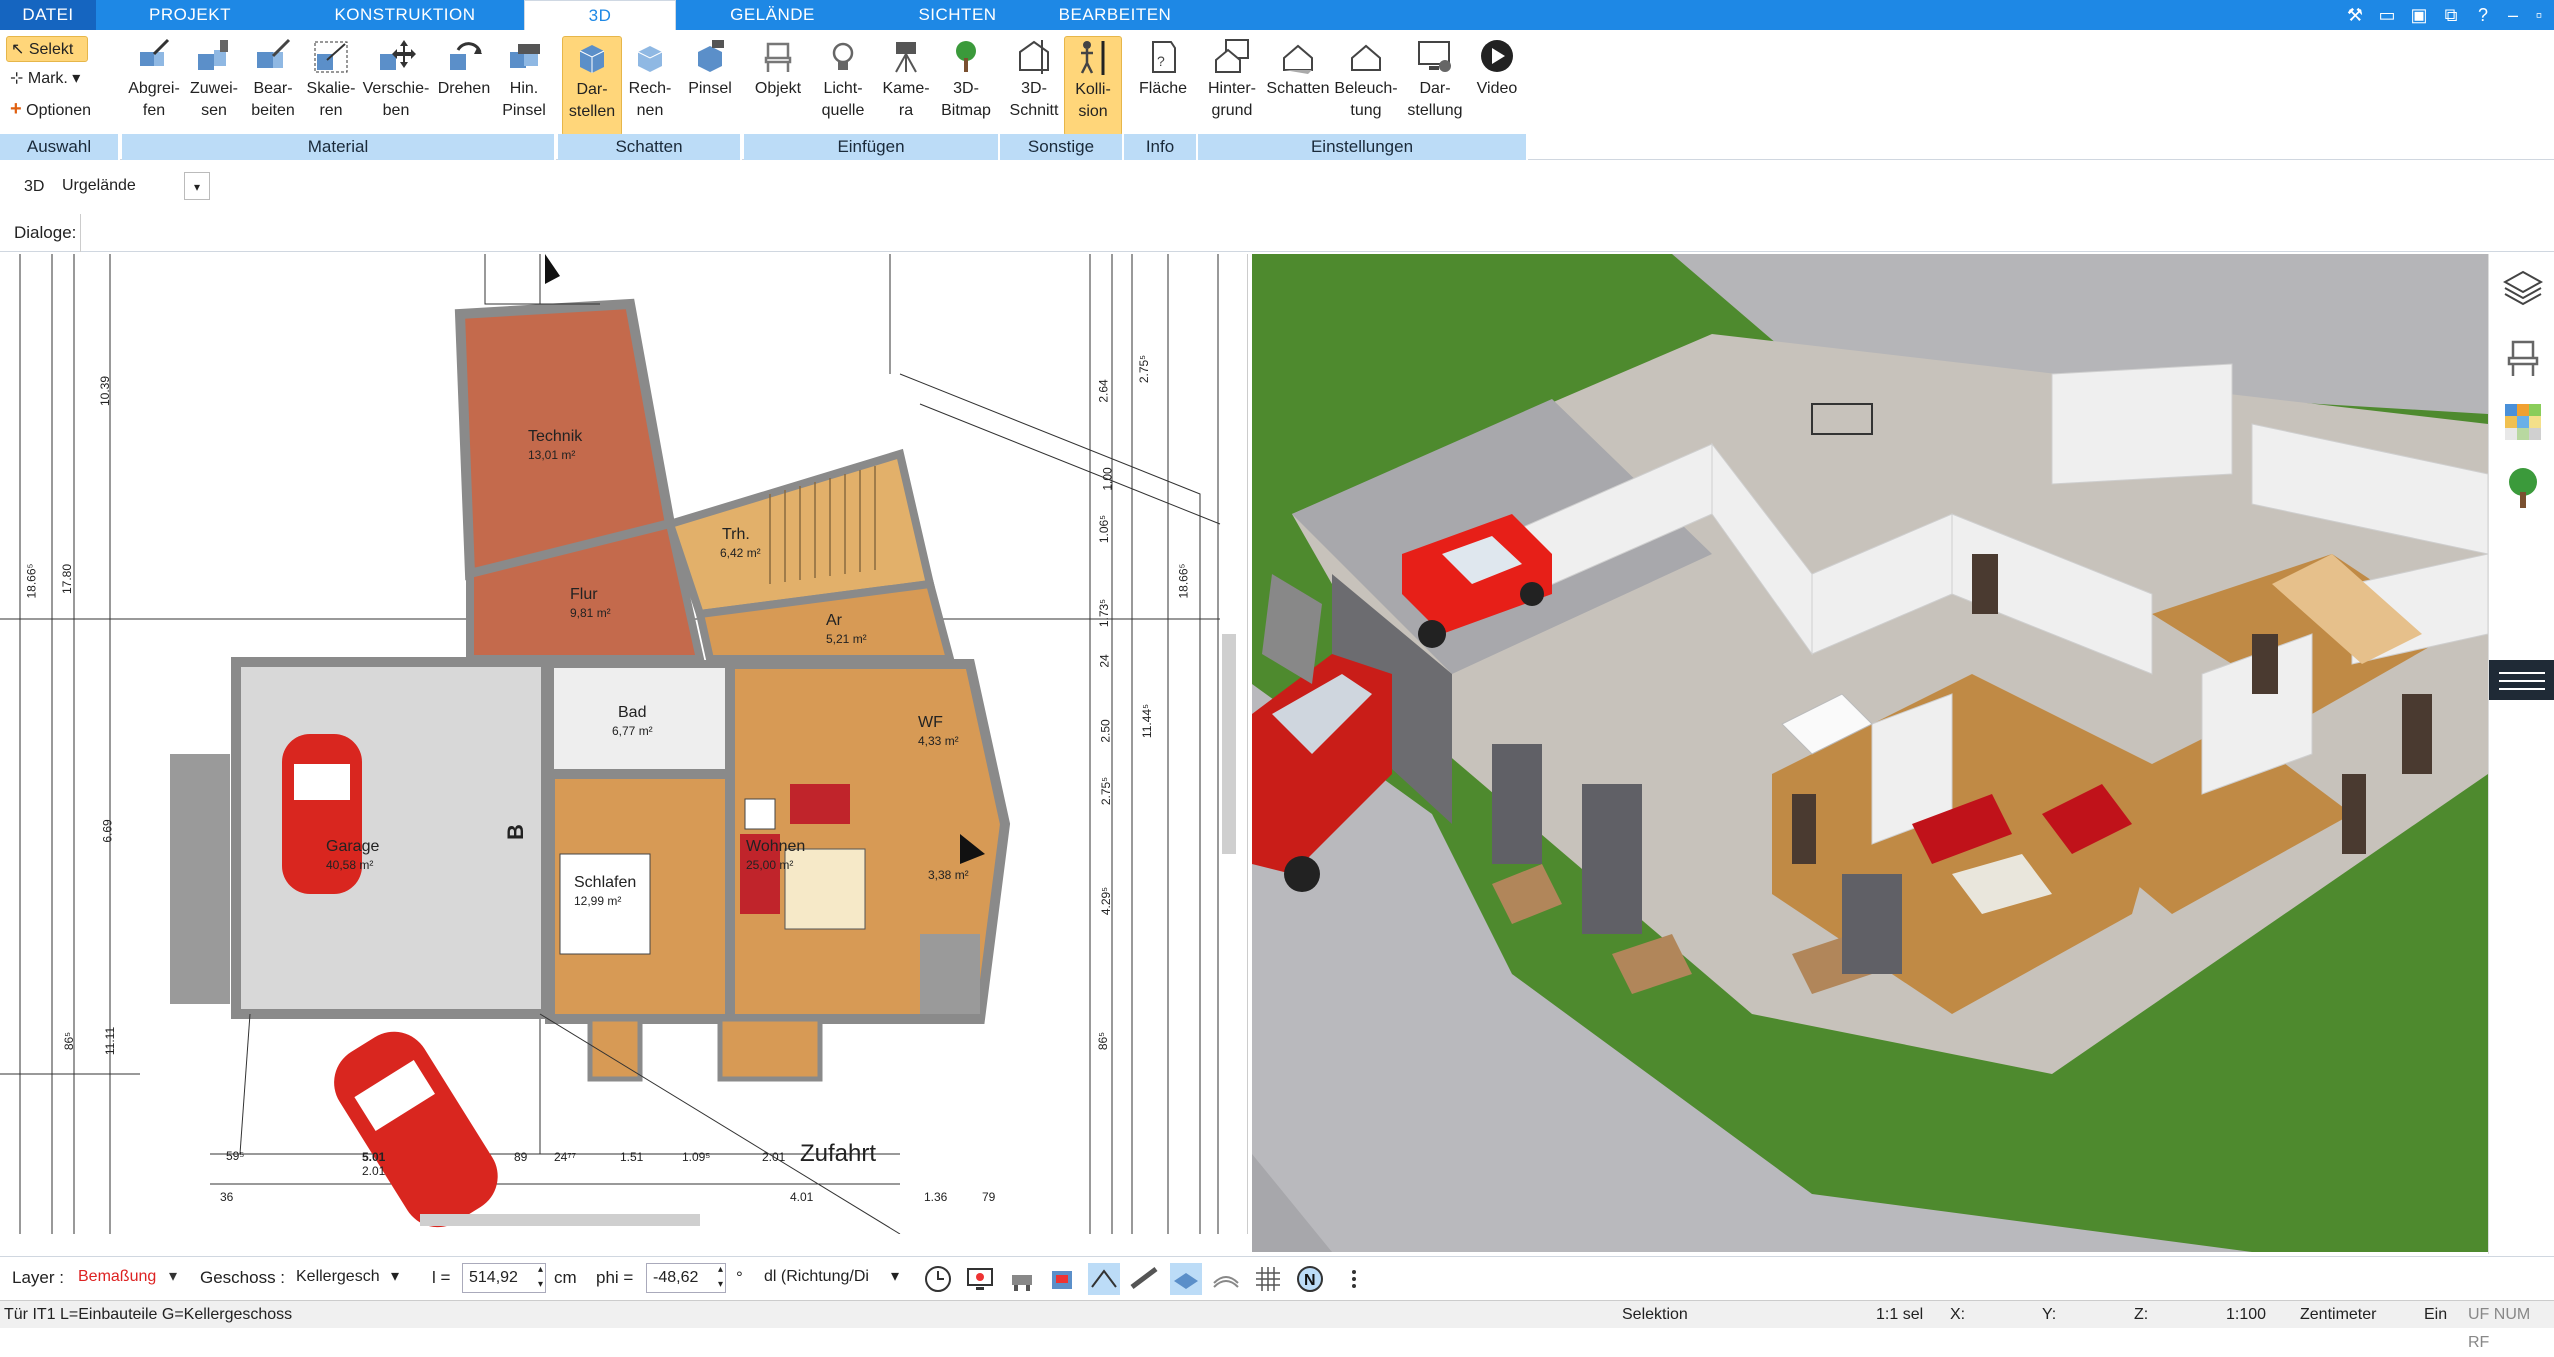  What do you see at coordinates (105, 391) in the screenshot?
I see `dim-label: 10.39` at bounding box center [105, 391].